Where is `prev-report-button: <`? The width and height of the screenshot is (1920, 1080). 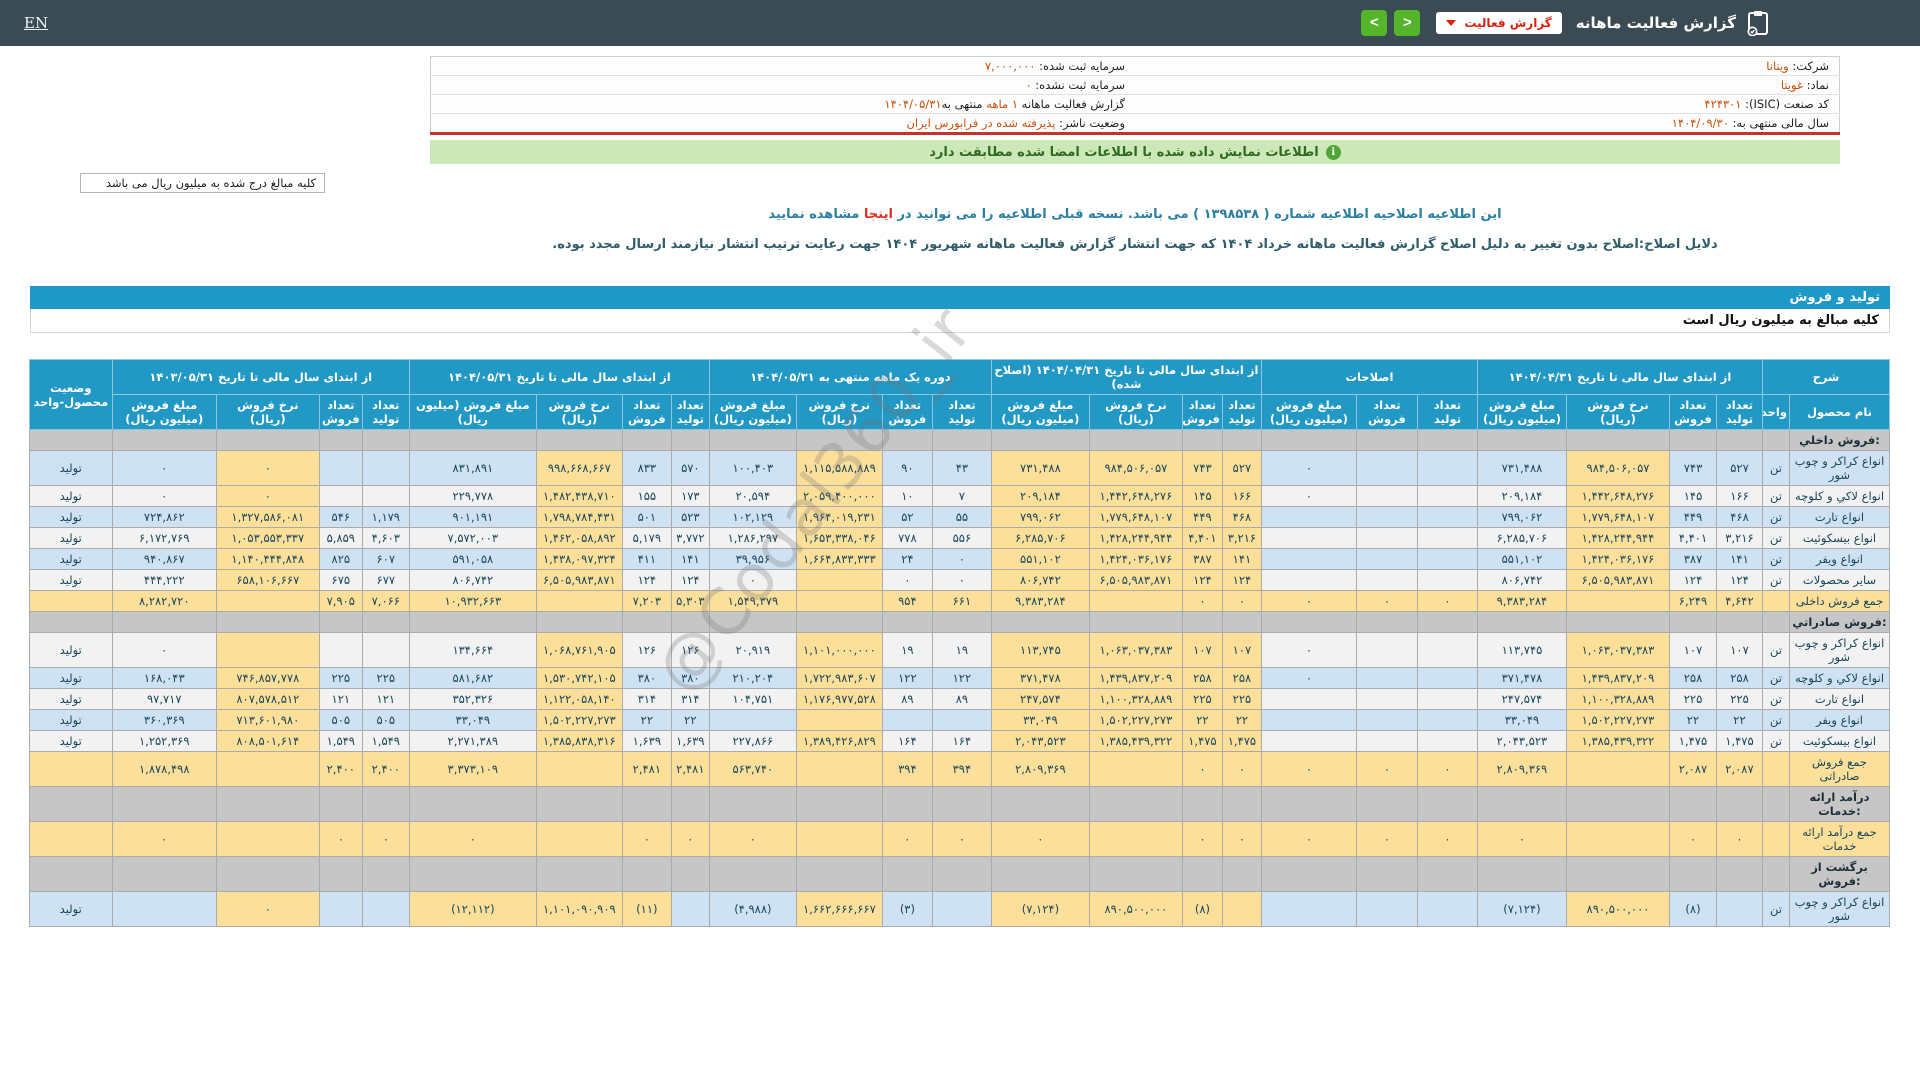
prev-report-button: < is located at coordinates (1407, 23).